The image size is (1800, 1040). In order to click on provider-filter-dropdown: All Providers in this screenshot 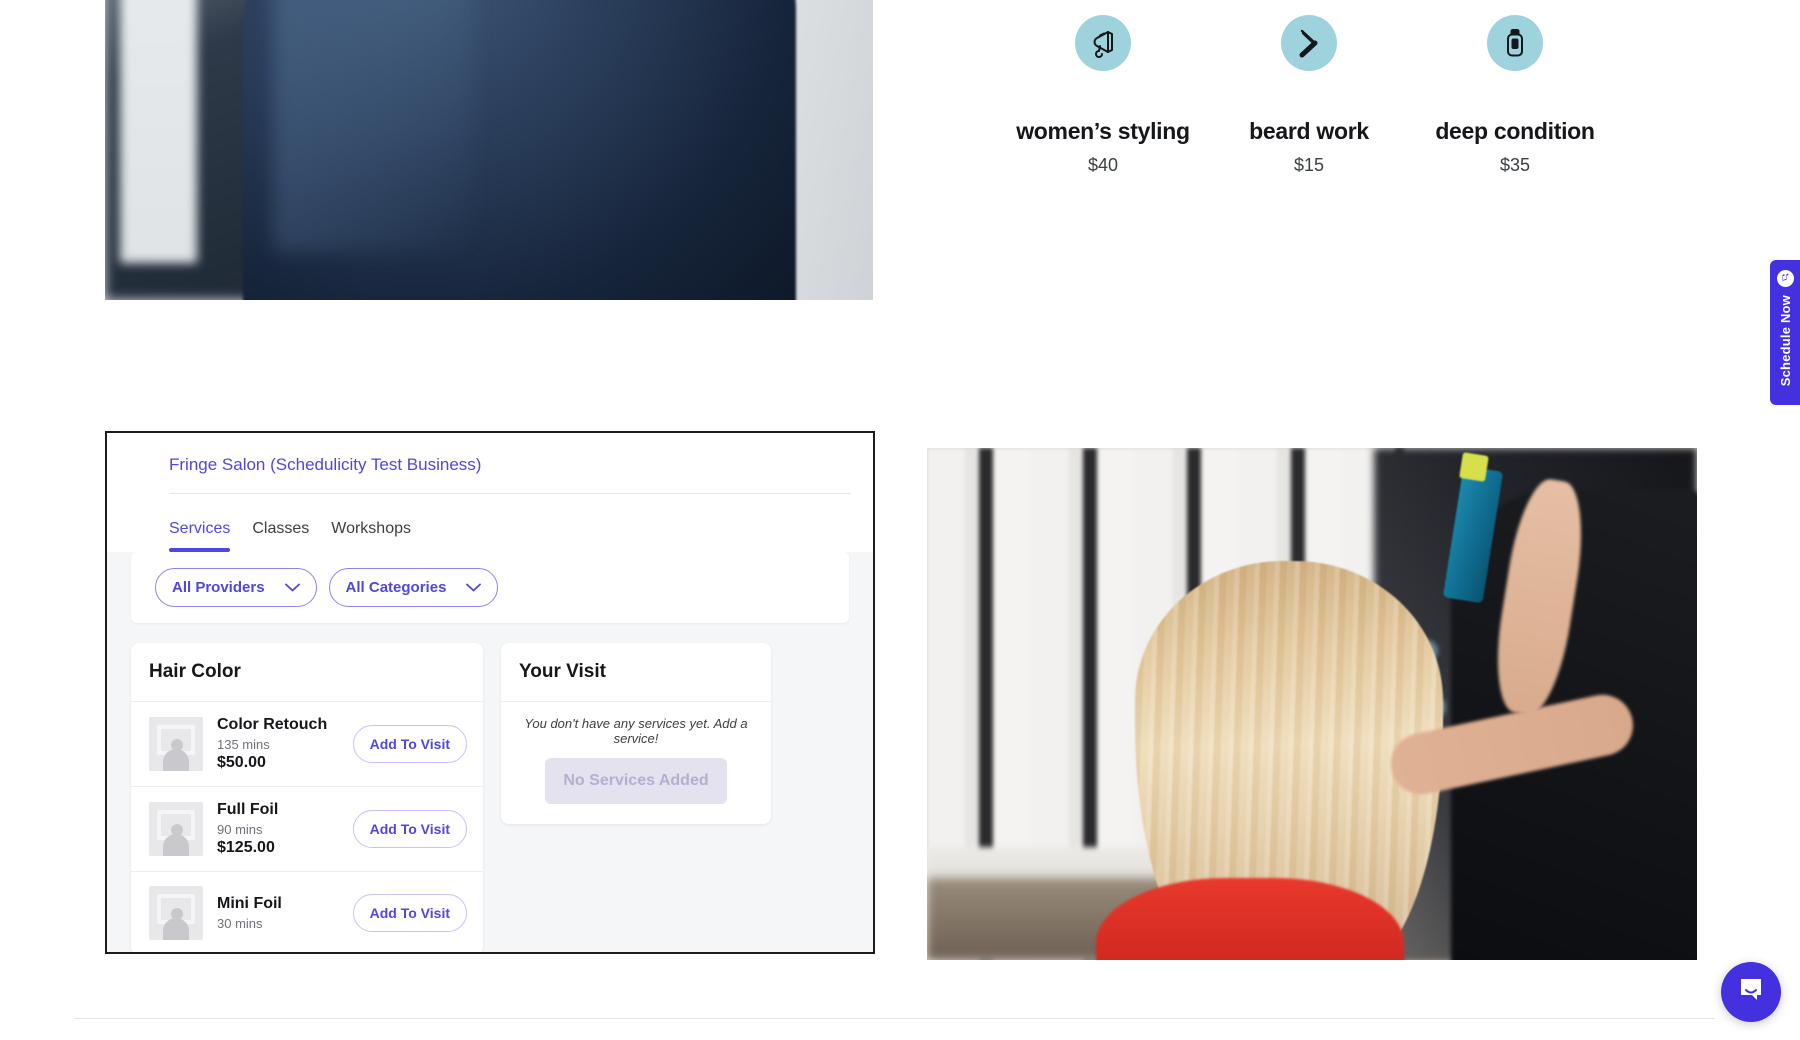, I will do `click(236, 587)`.